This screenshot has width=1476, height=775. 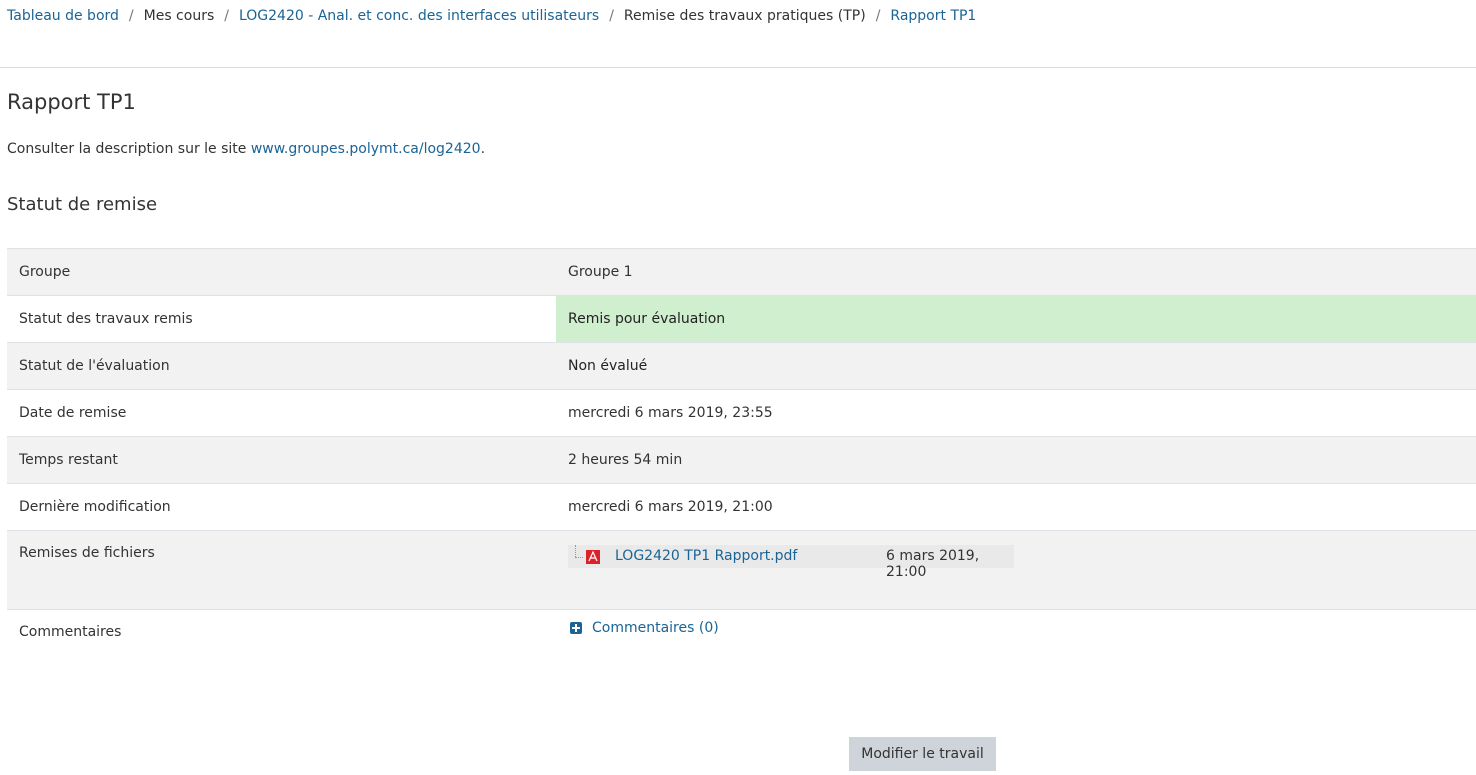 What do you see at coordinates (1016, 319) in the screenshot?
I see `submission-status-value: Remis pour évaluation` at bounding box center [1016, 319].